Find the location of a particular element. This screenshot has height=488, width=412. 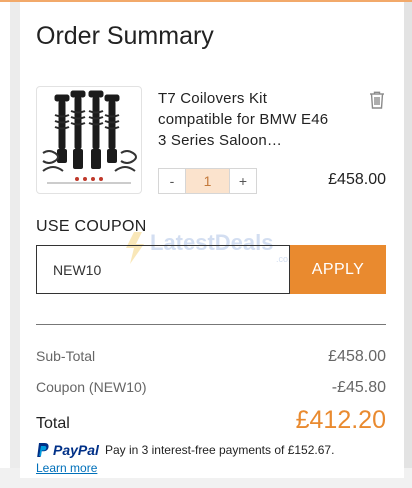

paypal-logo-icon is located at coordinates (43, 450).